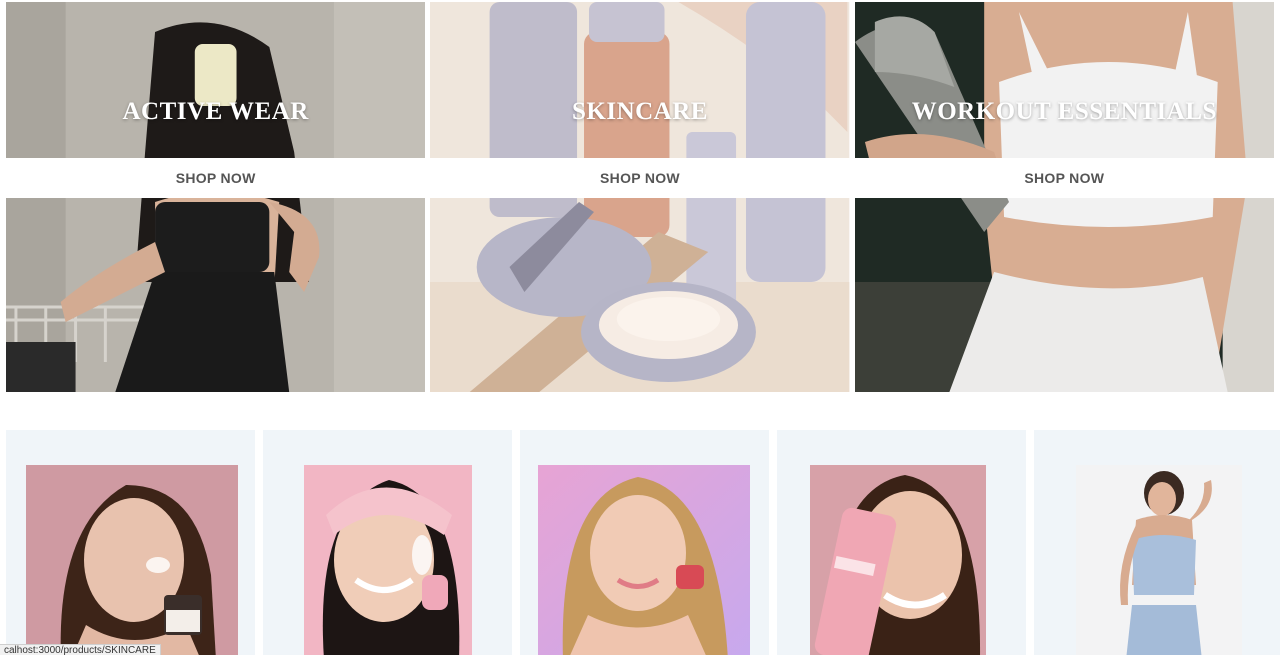  What do you see at coordinates (640, 111) in the screenshot?
I see `category-title: SKINCARE` at bounding box center [640, 111].